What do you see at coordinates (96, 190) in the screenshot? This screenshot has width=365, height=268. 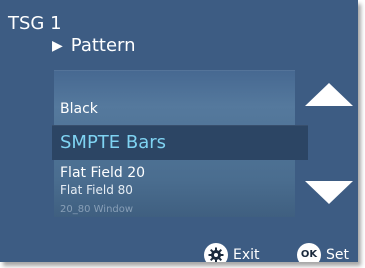 I see `list-item: Flat Field 80` at bounding box center [96, 190].